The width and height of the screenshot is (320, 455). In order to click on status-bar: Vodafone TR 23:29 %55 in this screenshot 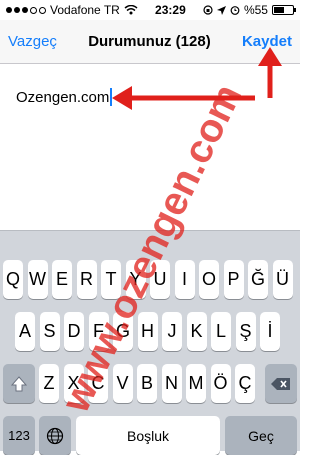, I will do `click(150, 10)`.